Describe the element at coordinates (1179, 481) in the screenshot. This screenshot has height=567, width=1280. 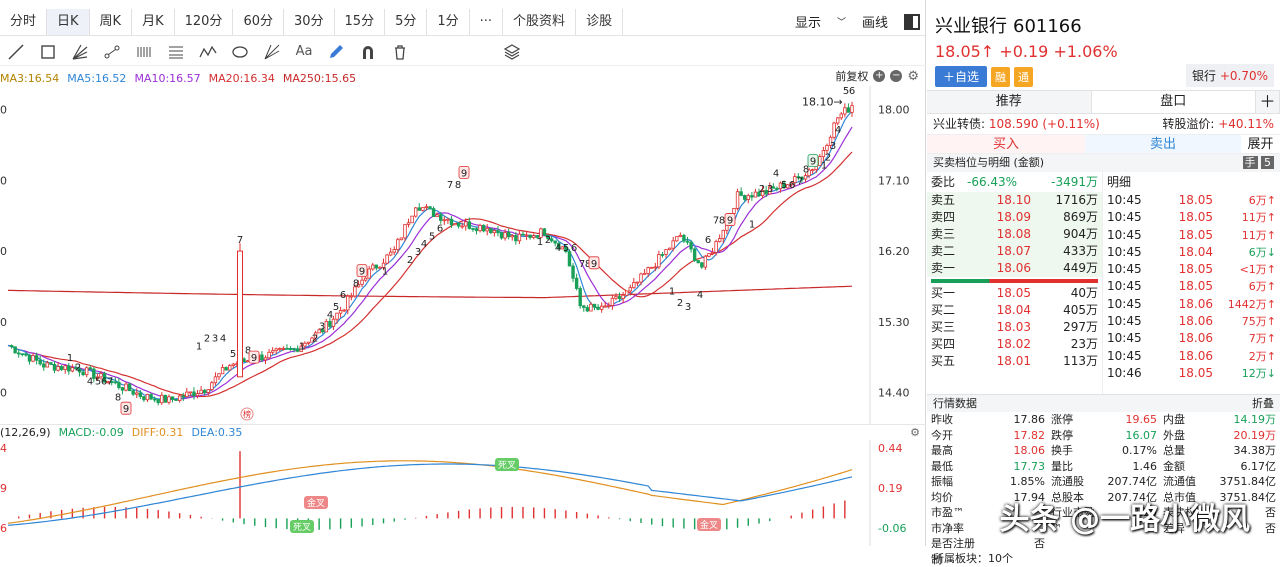
I see `stat-cell: 流通值` at that location.